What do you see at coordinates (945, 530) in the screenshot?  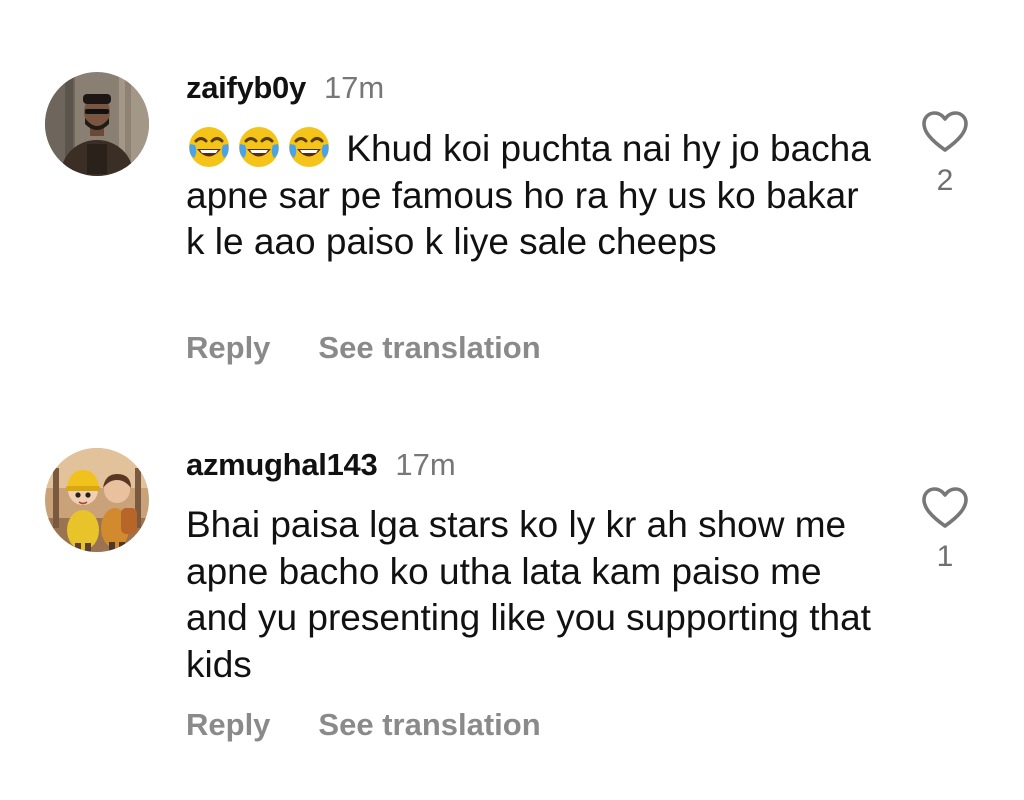 I see `like-button: 1` at bounding box center [945, 530].